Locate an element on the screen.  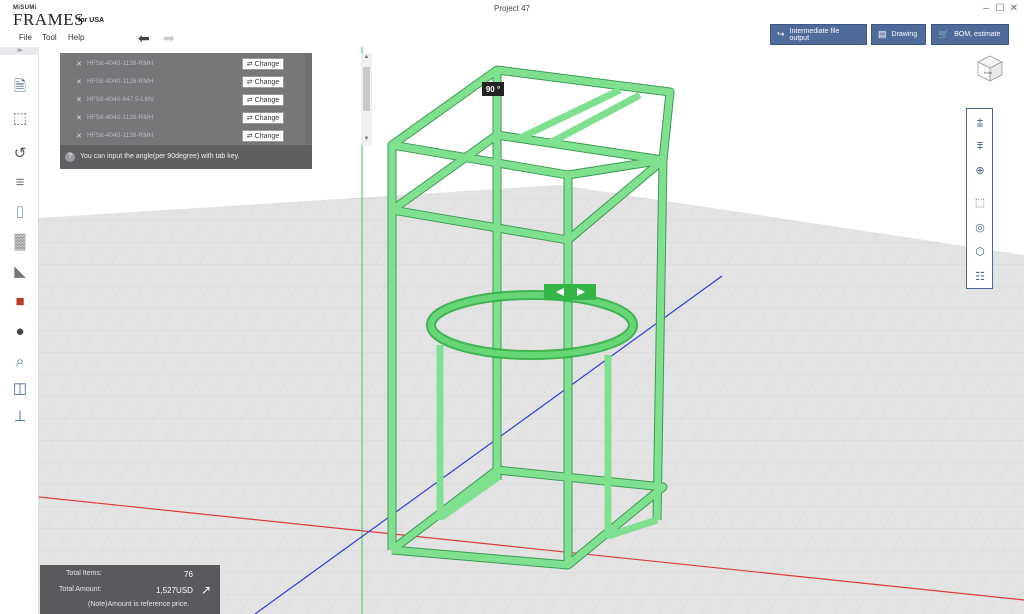
intermediate-file-output-label: Intermediate file output is located at coordinates (814, 34).